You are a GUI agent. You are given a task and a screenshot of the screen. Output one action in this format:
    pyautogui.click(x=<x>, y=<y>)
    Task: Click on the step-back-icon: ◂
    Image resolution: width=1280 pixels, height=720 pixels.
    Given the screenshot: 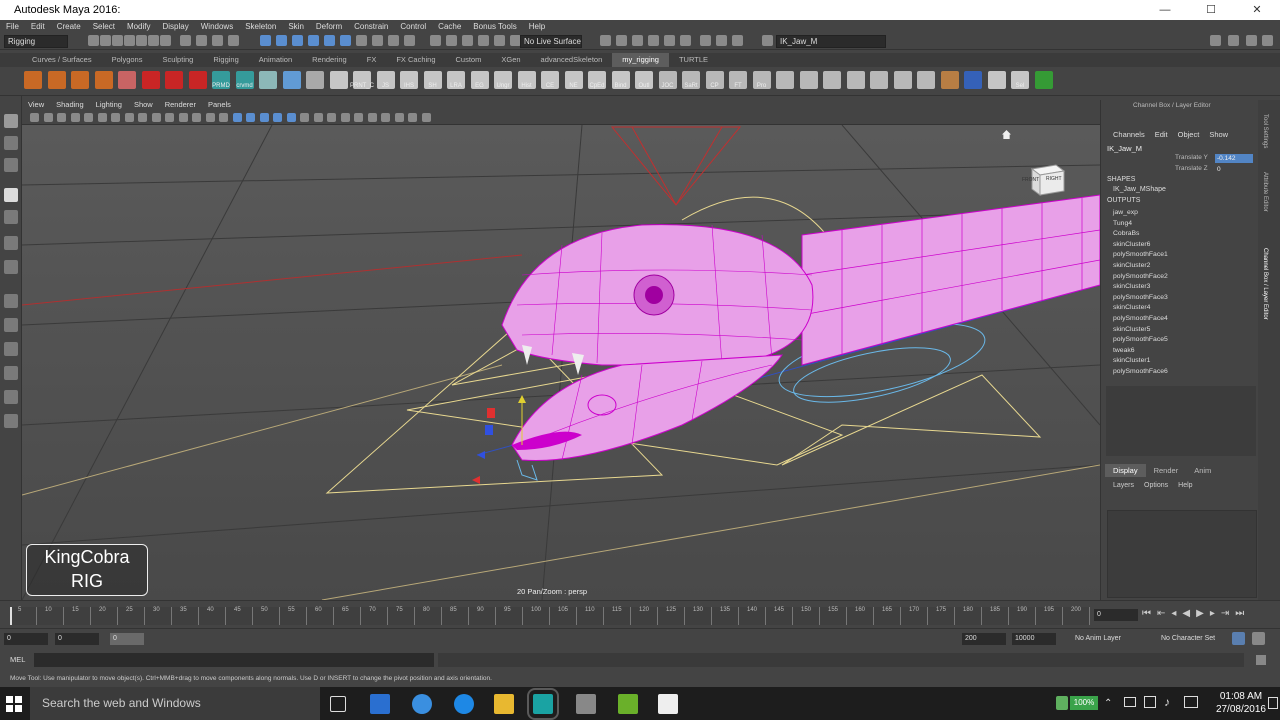 What is the action you would take?
    pyautogui.click(x=1173, y=613)
    